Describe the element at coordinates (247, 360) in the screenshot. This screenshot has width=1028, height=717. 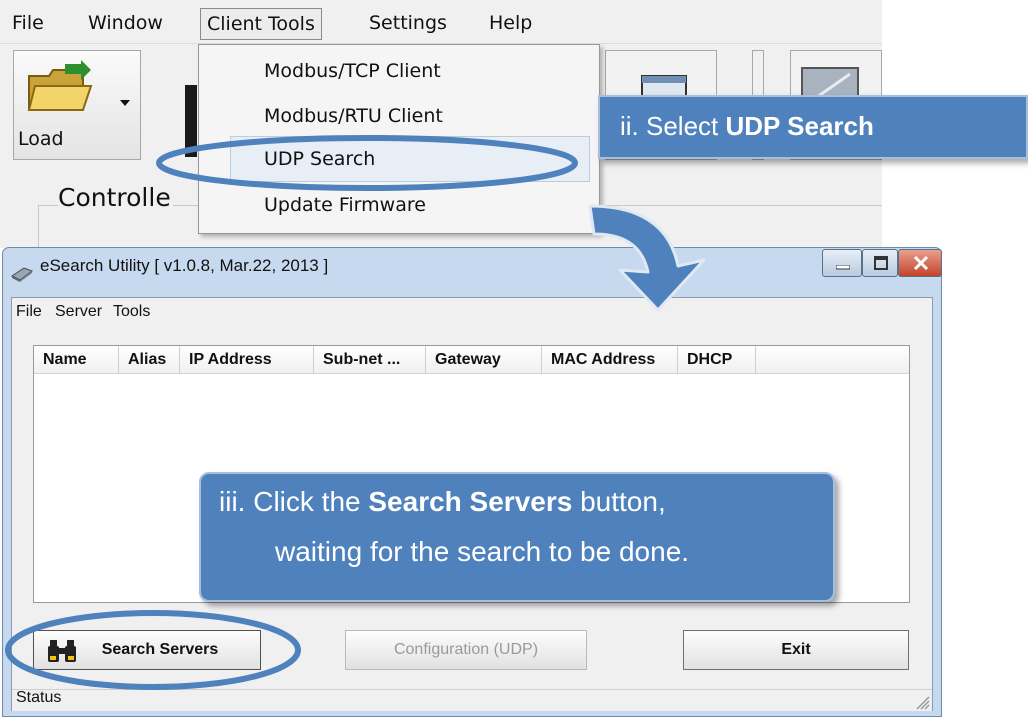
I see `column-header-ip: IP Address` at that location.